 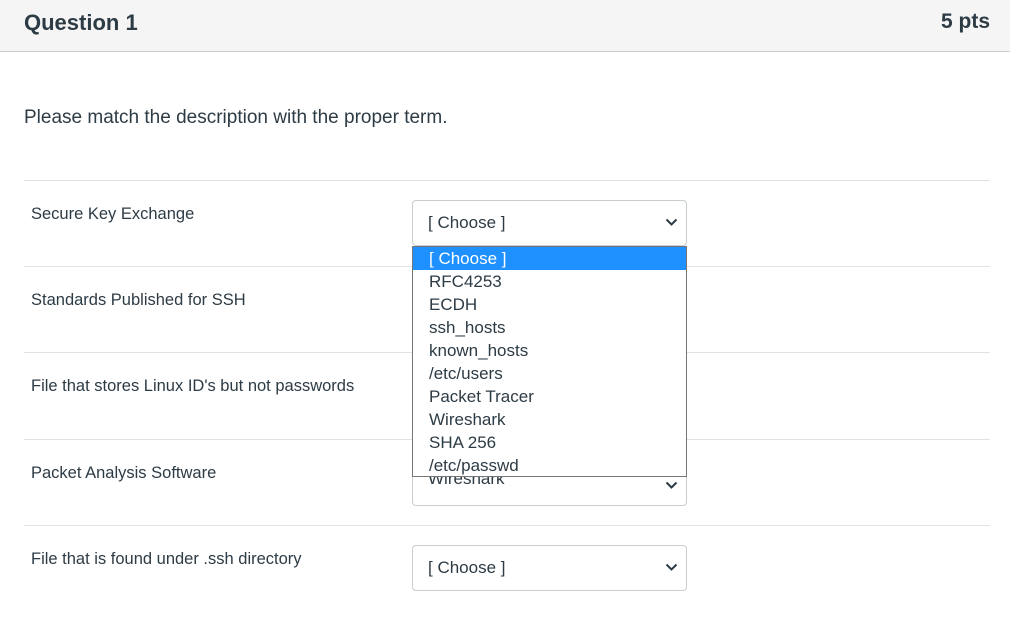 What do you see at coordinates (549, 568) in the screenshot?
I see `match-select-ssh-directory-file: [ Choose ]` at bounding box center [549, 568].